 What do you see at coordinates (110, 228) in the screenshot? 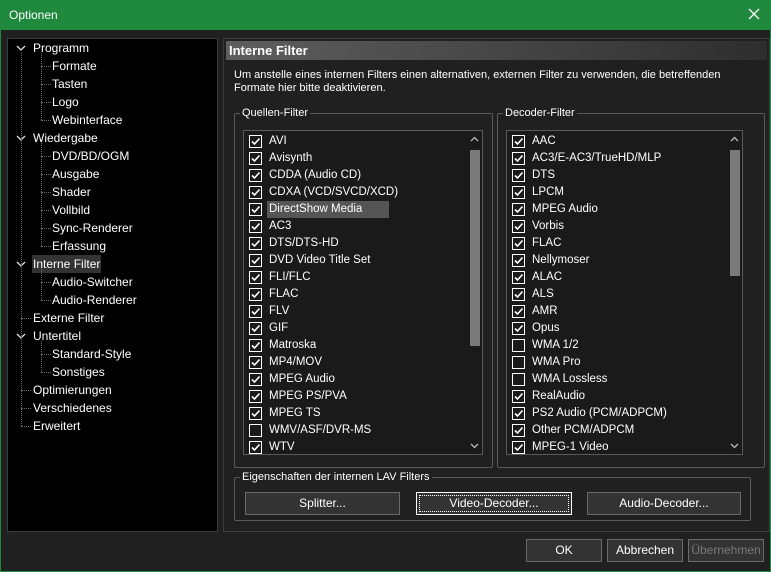
I see `tree-item: Sync-Renderer` at bounding box center [110, 228].